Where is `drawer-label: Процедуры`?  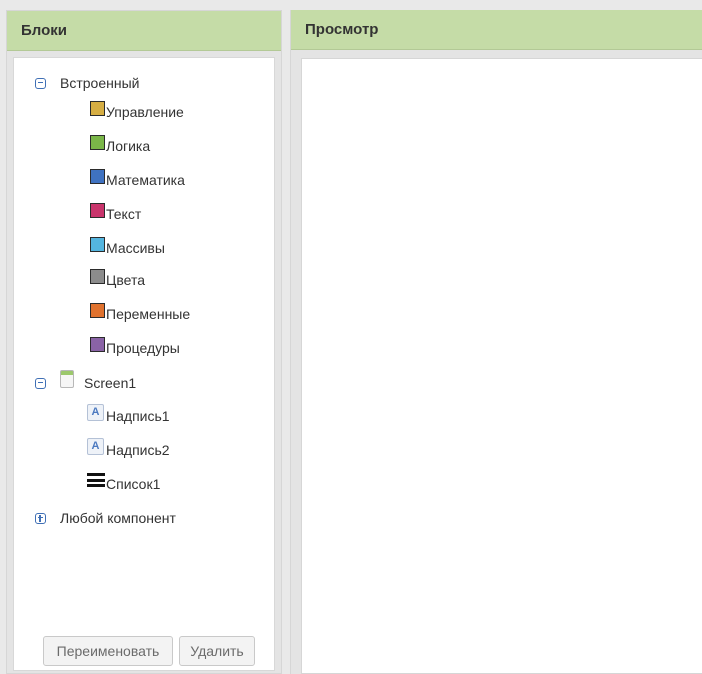 drawer-label: Процедуры is located at coordinates (143, 348).